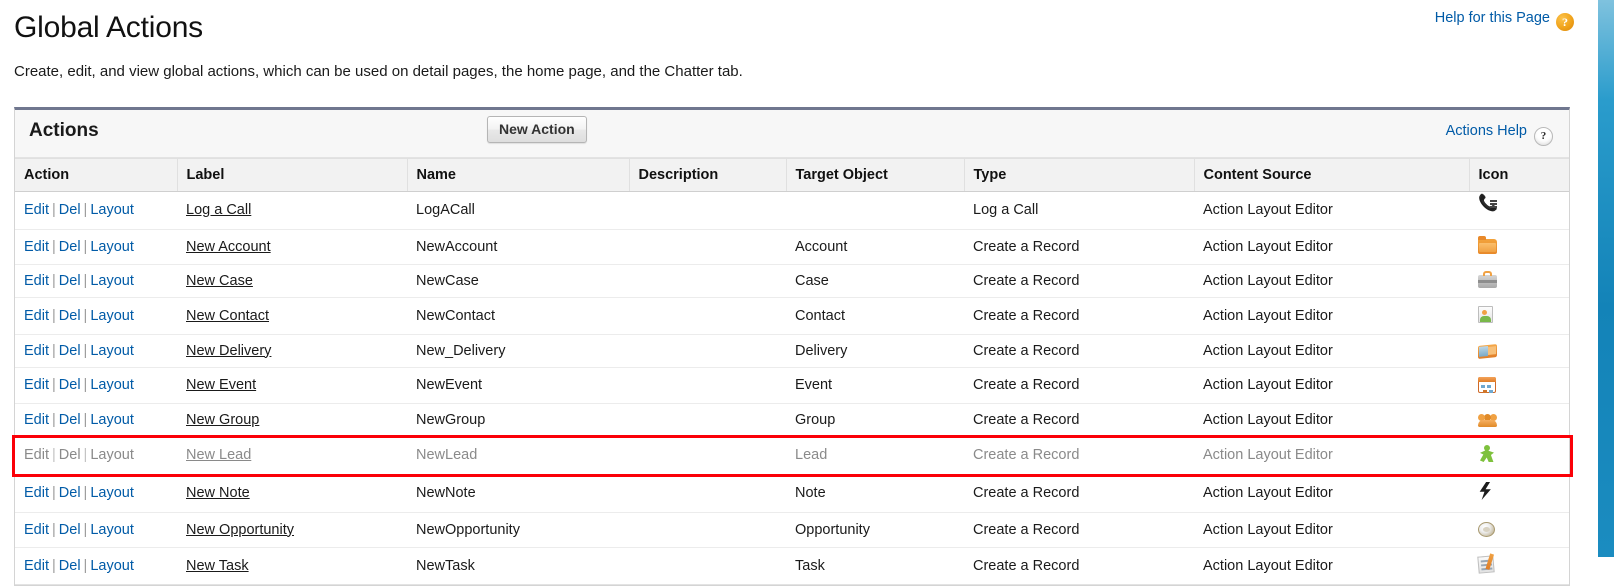 The width and height of the screenshot is (1614, 586). What do you see at coordinates (218, 210) in the screenshot?
I see `action-label-link: Log a Call` at bounding box center [218, 210].